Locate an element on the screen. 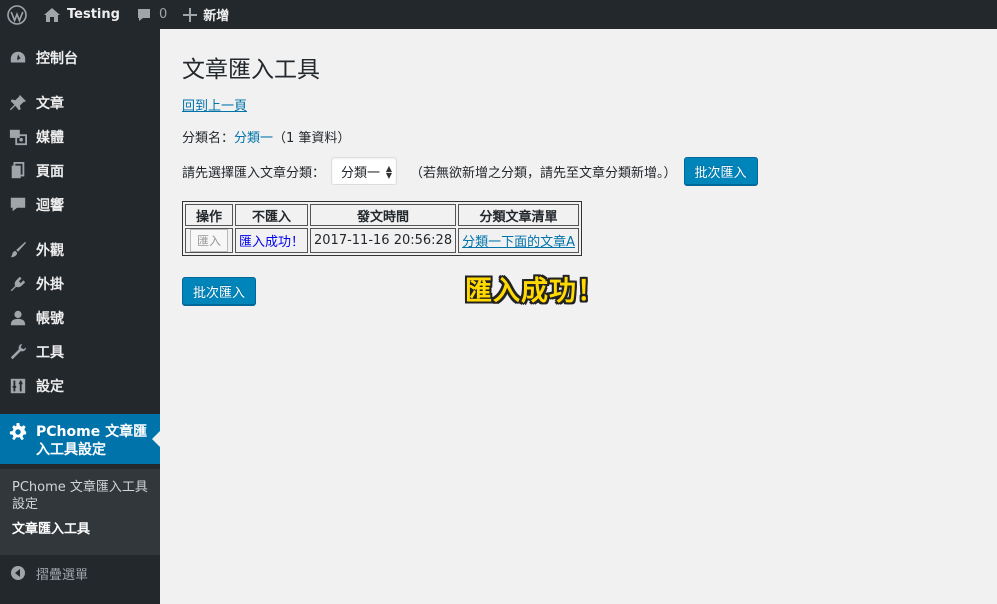 The width and height of the screenshot is (997, 604). sidebar-item-label: PChome 文章匯入工具設定 is located at coordinates (92, 441).